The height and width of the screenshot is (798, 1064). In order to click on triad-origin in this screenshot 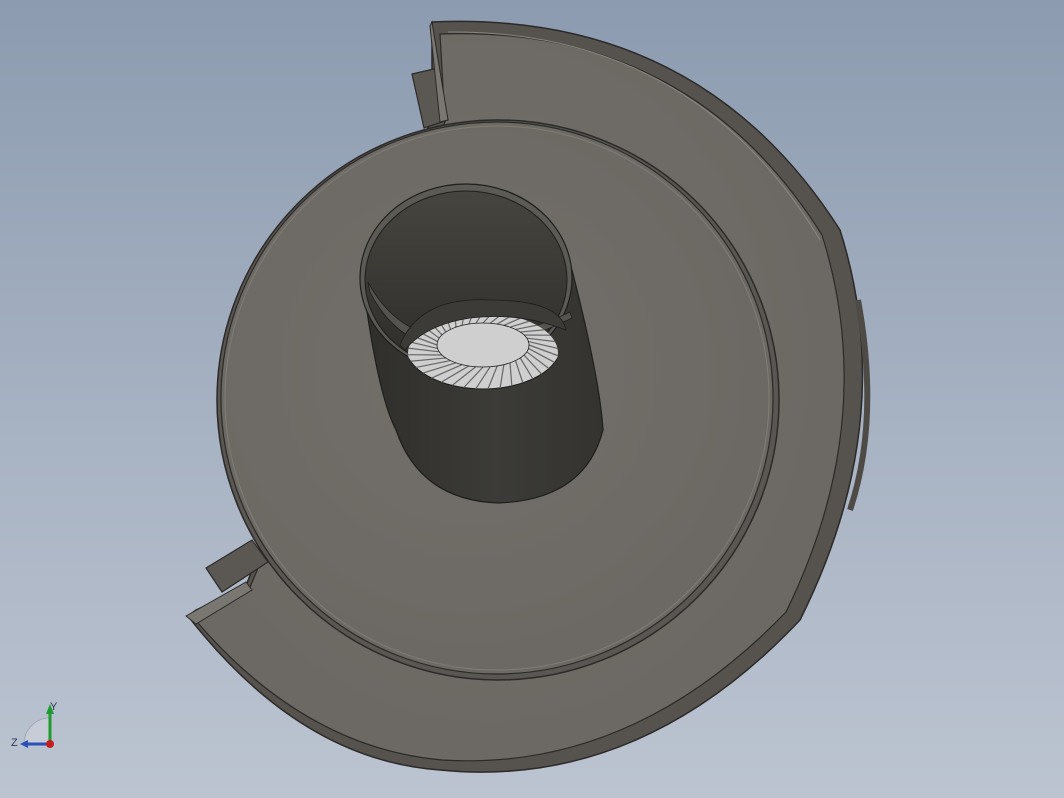, I will do `click(50, 744)`.